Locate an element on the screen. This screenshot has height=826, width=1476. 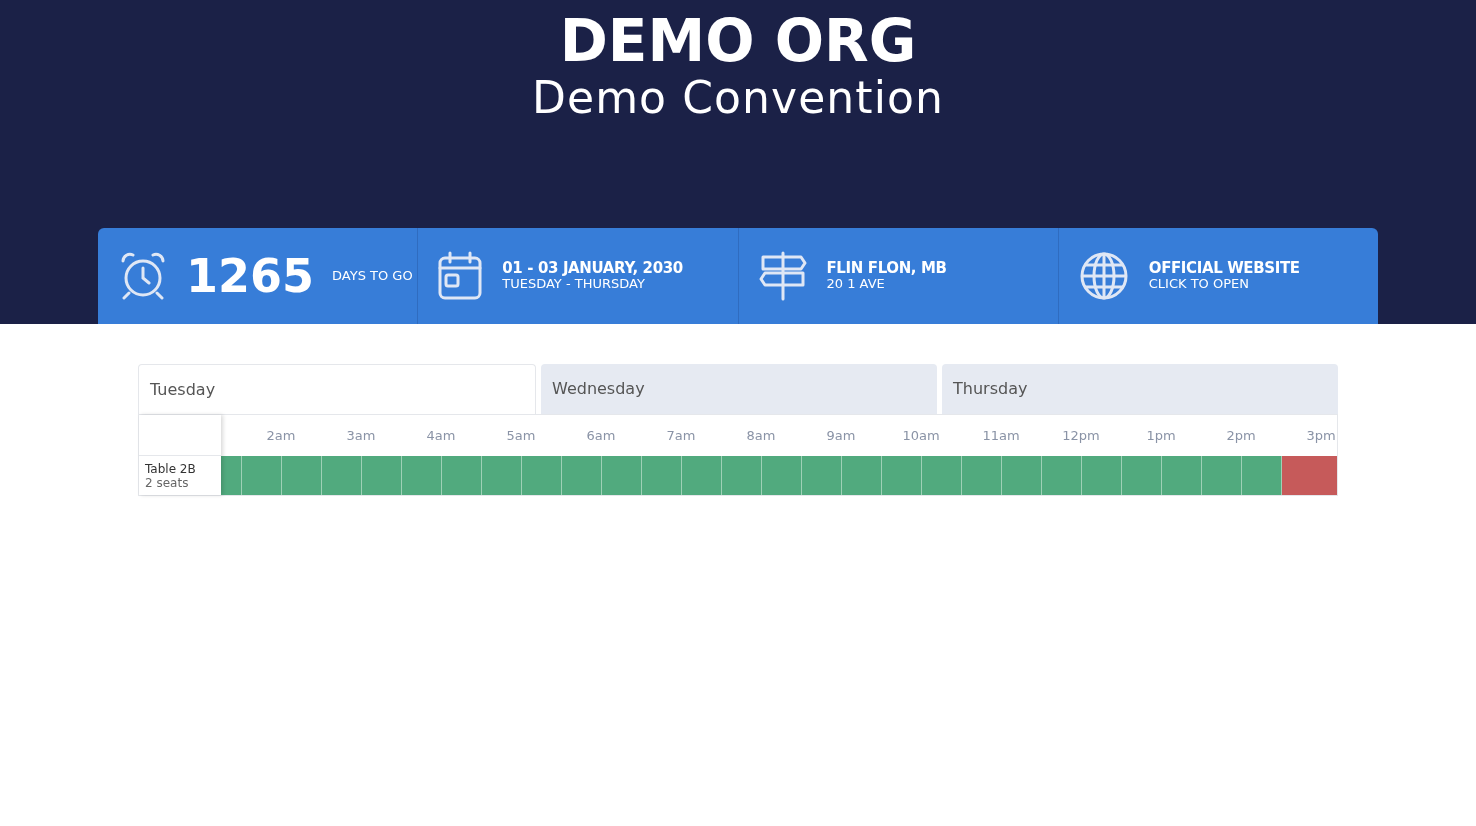
day-tab: Wednesday is located at coordinates (739, 389).